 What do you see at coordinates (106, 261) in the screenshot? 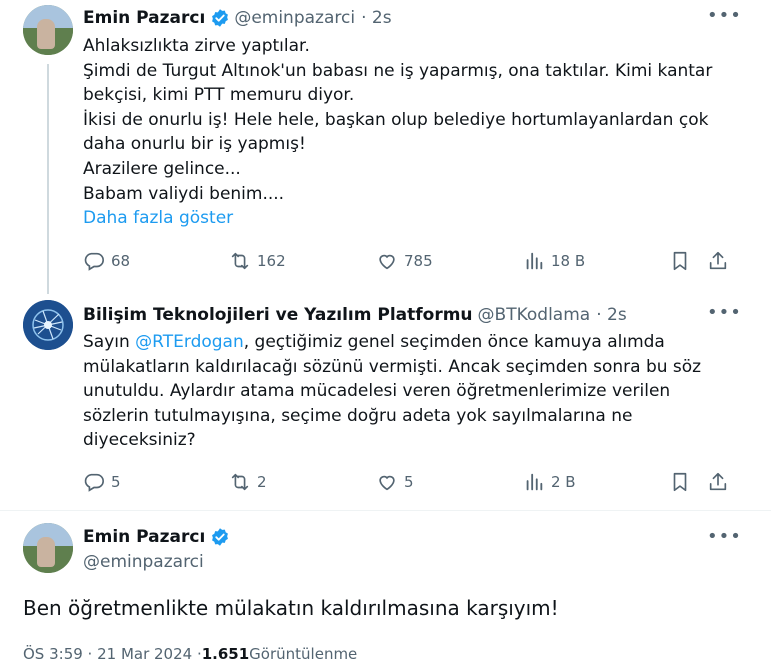
I see `reply-button: 68` at bounding box center [106, 261].